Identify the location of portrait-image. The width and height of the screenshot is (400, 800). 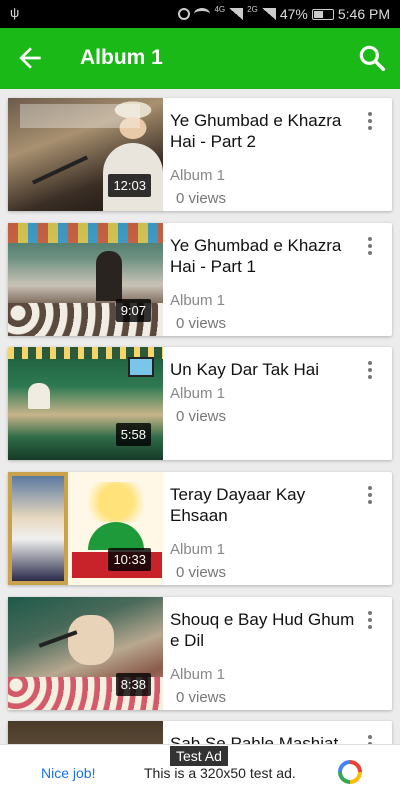
(38, 528).